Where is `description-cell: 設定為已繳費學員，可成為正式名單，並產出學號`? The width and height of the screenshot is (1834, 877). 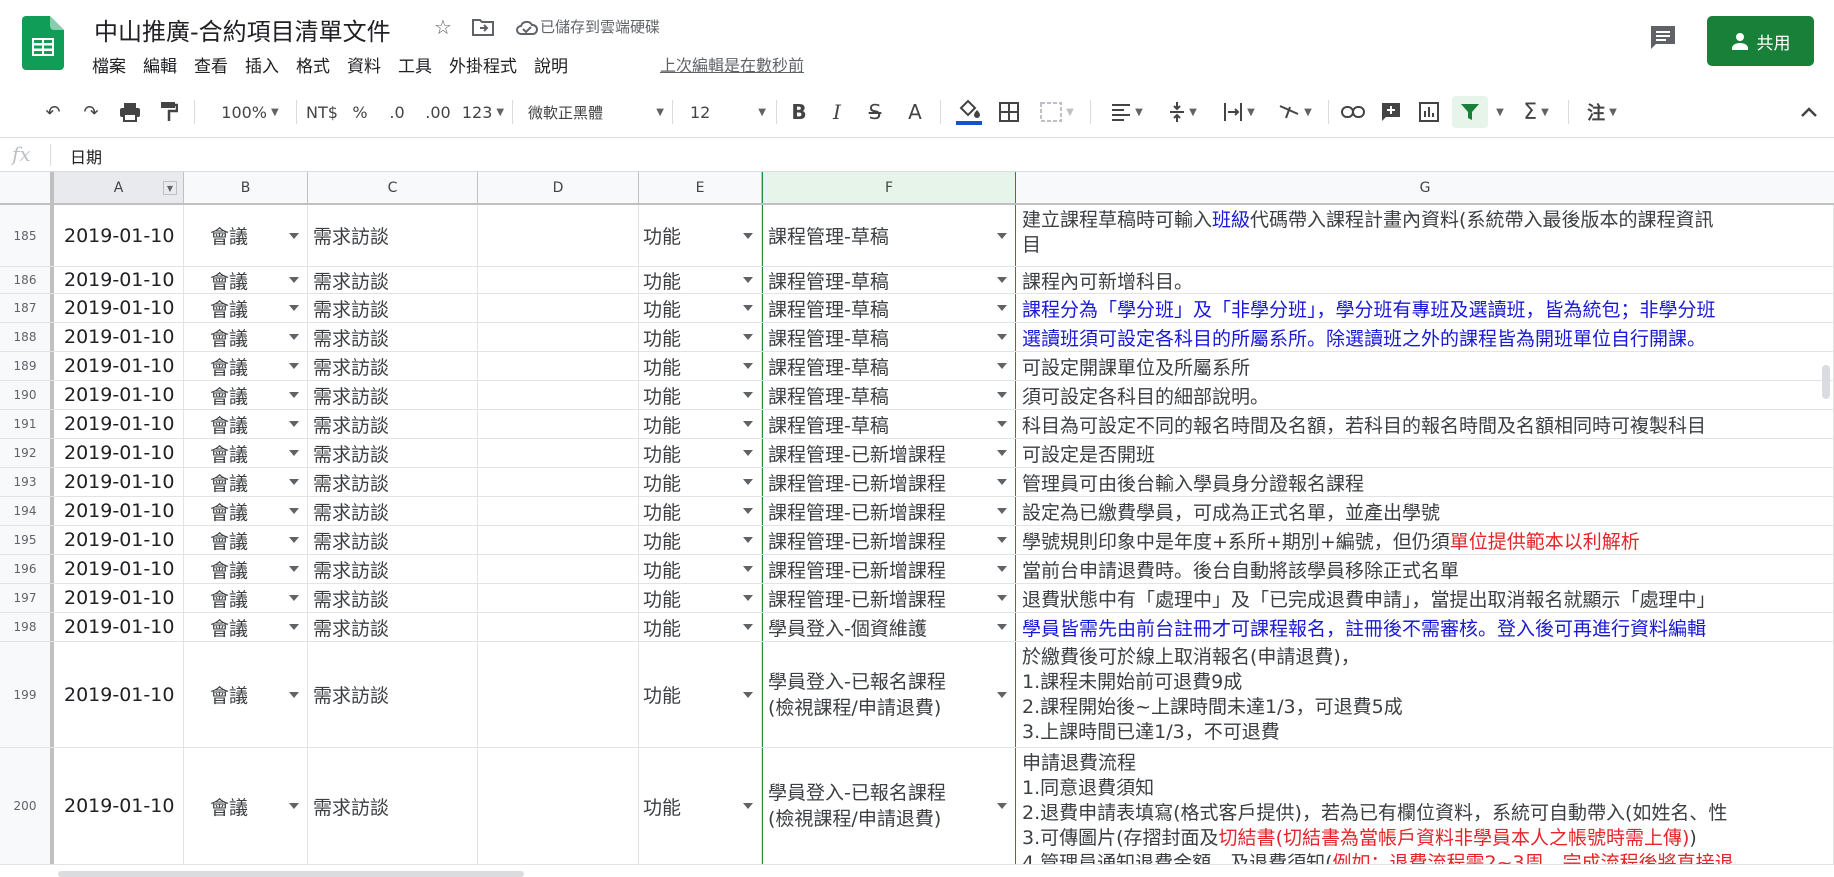 description-cell: 設定為已繳費學員，可成為正式名單，並產出學號 is located at coordinates (1425, 511).